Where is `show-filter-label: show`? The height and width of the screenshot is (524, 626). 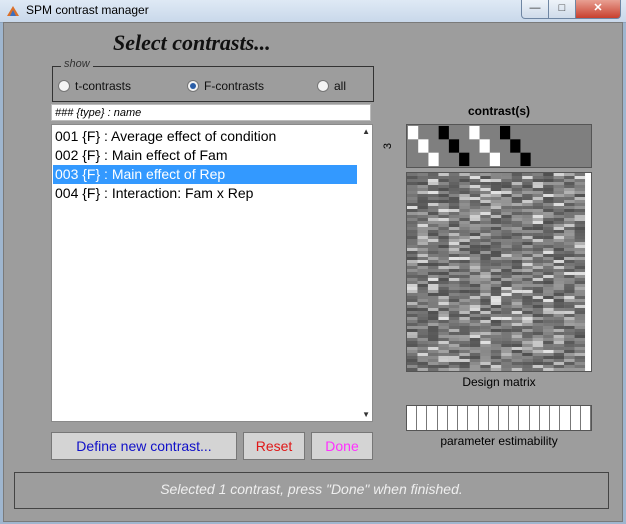 show-filter-label: show is located at coordinates (77, 64).